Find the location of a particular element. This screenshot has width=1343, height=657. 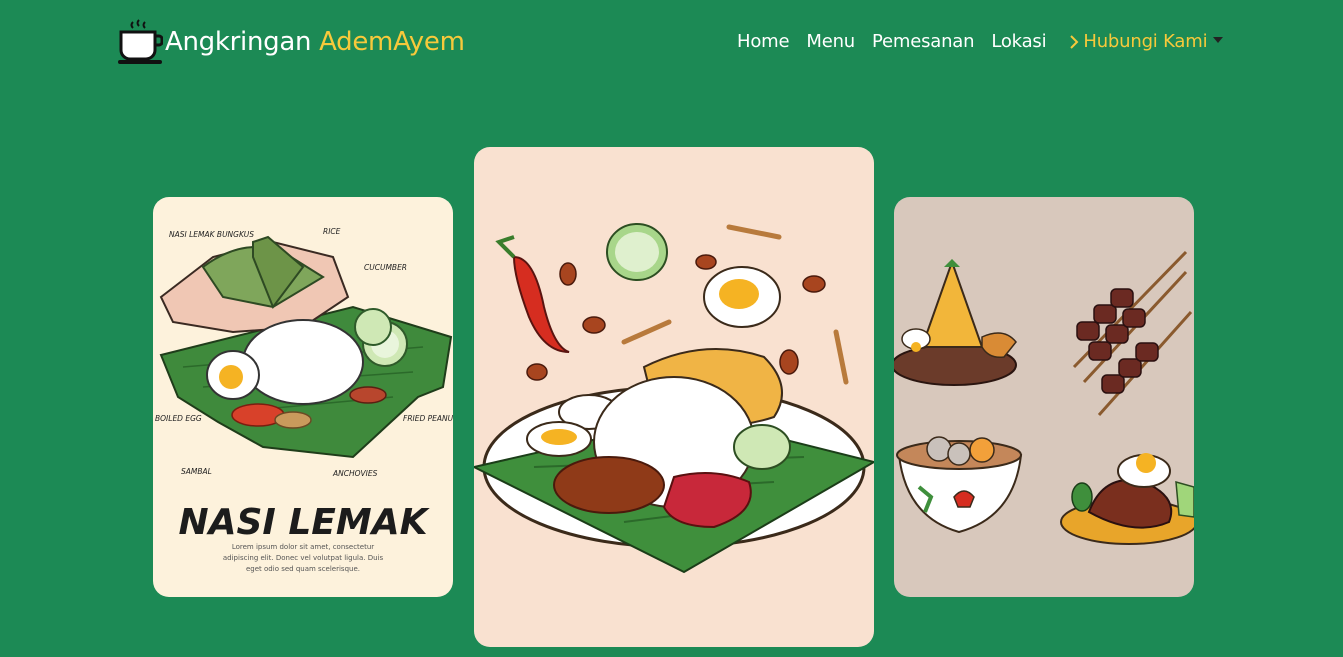

nav-hubungi-dropdown: Hubungi Kami is located at coordinates (1145, 41).